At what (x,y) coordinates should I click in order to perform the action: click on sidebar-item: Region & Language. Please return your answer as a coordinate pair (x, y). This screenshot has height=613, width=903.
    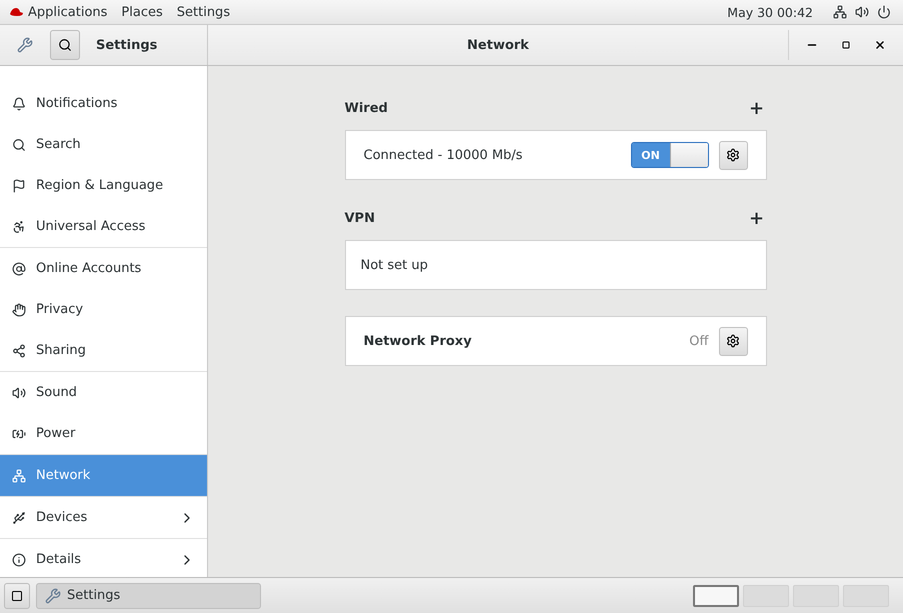
    Looking at the image, I should click on (103, 185).